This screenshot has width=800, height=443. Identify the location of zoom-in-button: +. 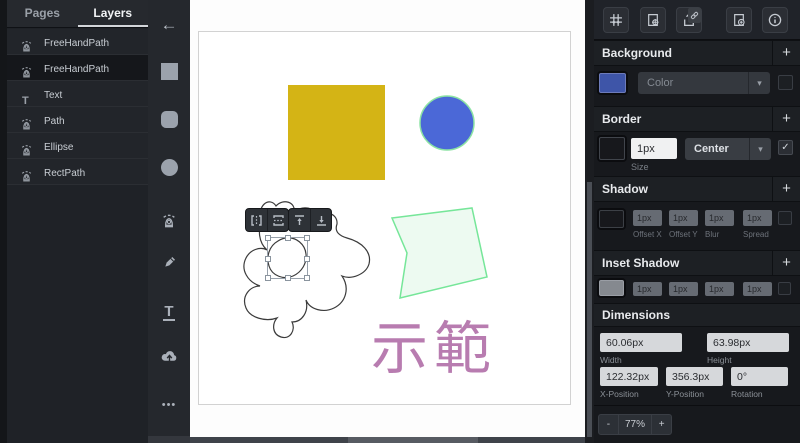
(661, 424).